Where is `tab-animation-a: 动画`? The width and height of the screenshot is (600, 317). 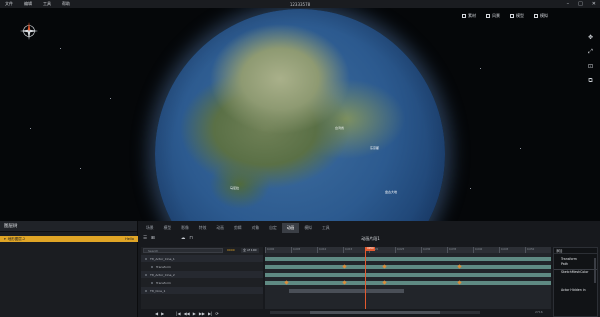
tab-animation-a: 动画 is located at coordinates (220, 228).